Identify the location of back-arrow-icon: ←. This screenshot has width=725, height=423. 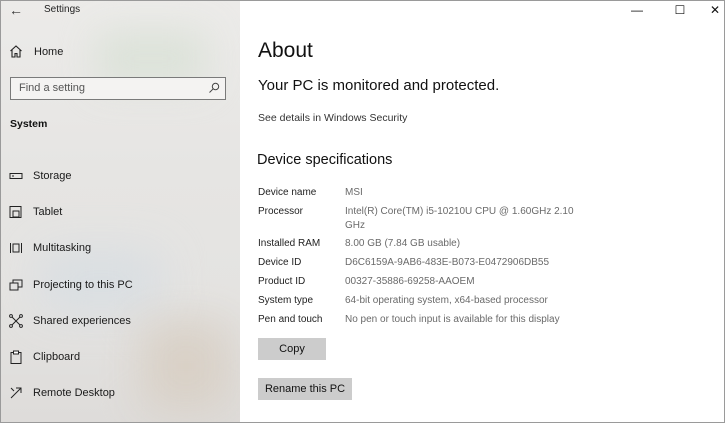
(17, 10).